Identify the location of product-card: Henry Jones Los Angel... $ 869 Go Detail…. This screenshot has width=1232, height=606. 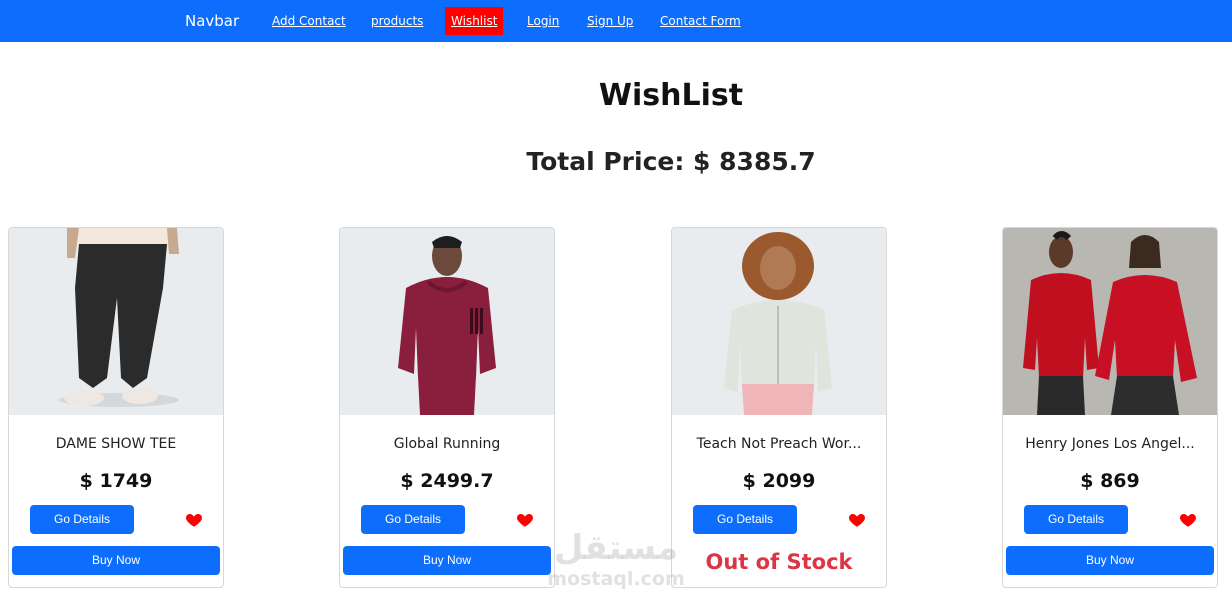
(1110, 407).